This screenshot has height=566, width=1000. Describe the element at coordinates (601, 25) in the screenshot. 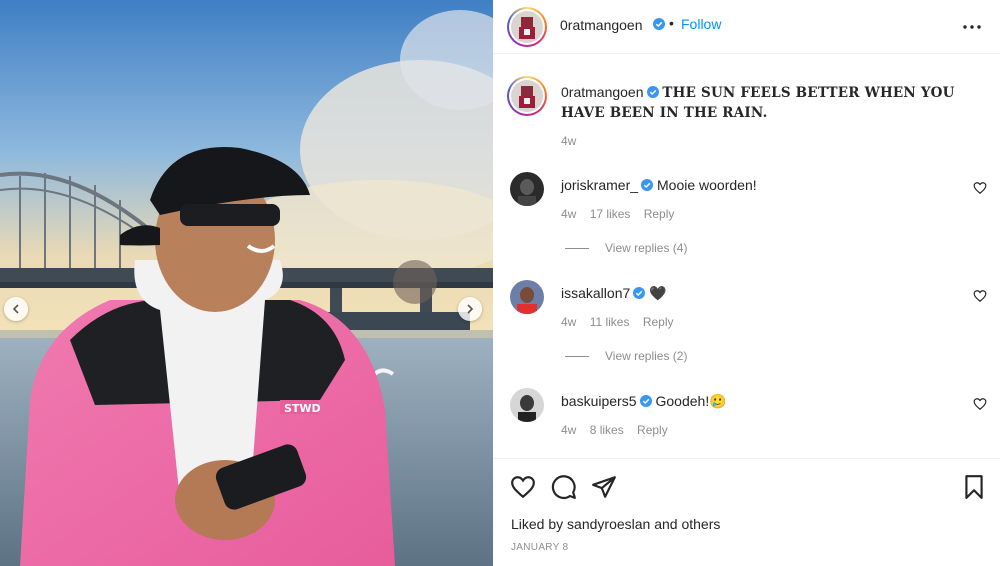

I see `author-username: 0ratmangoen` at that location.